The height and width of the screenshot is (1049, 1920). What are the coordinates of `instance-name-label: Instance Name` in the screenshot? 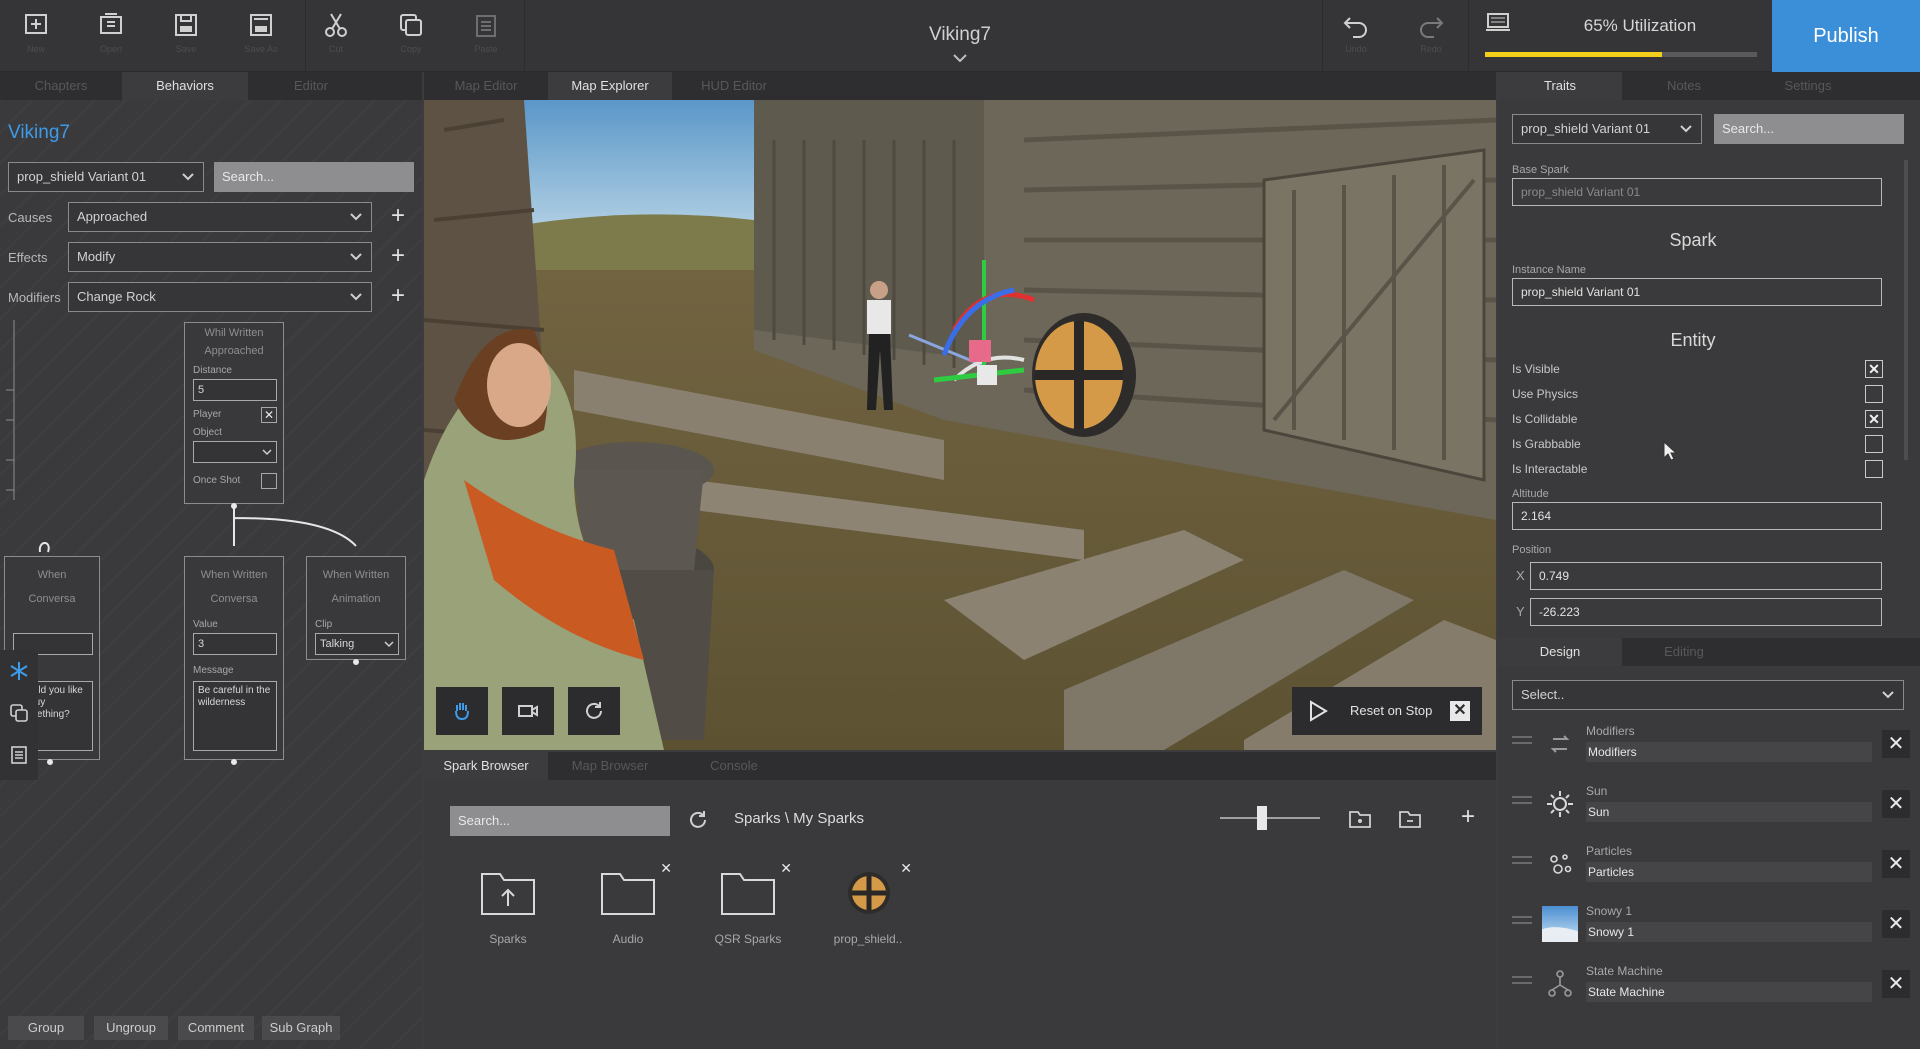 It's located at (1549, 270).